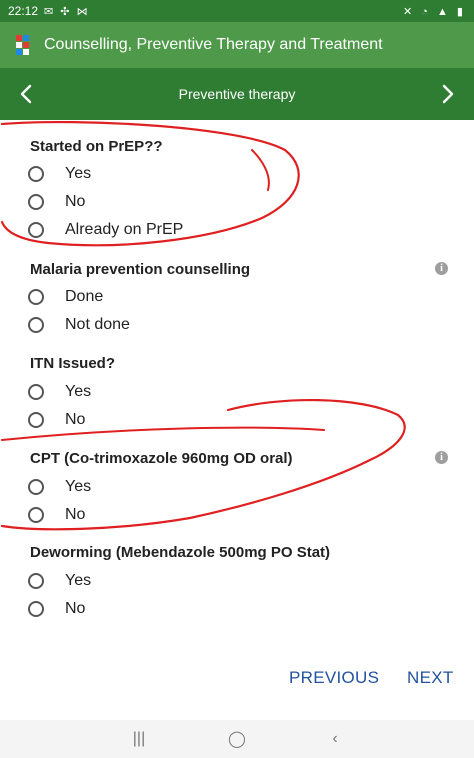  I want to click on question-label: ITN Issued?, so click(73, 363).